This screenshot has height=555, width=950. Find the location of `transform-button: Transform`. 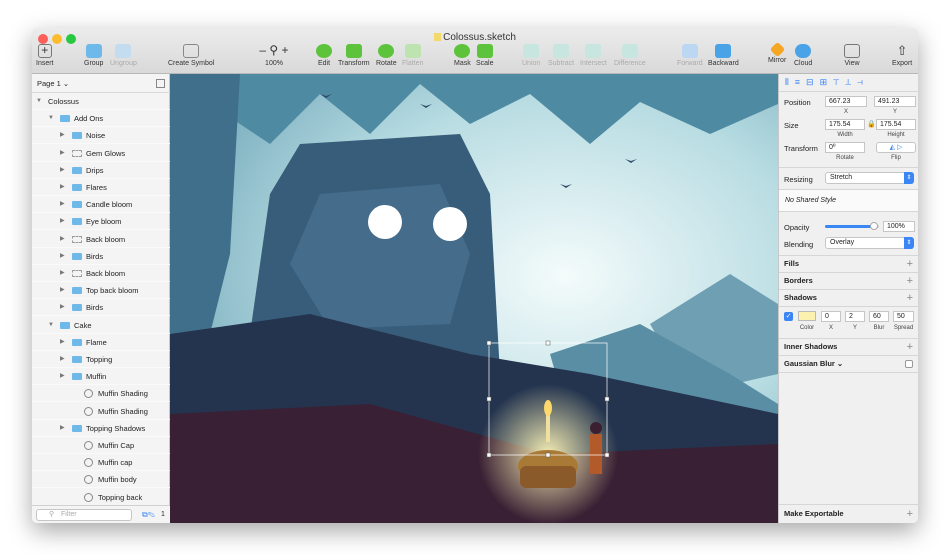

transform-button: Transform is located at coordinates (354, 55).